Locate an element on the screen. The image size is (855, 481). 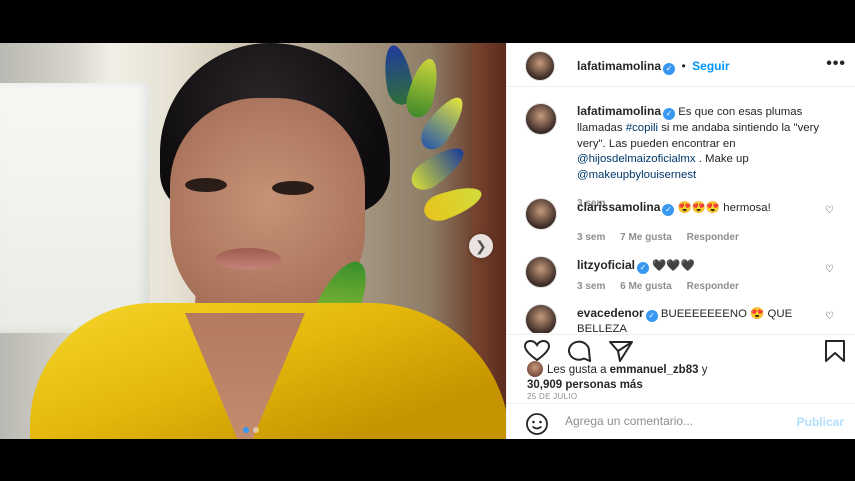
more-icon: ••• is located at coordinates (836, 64).